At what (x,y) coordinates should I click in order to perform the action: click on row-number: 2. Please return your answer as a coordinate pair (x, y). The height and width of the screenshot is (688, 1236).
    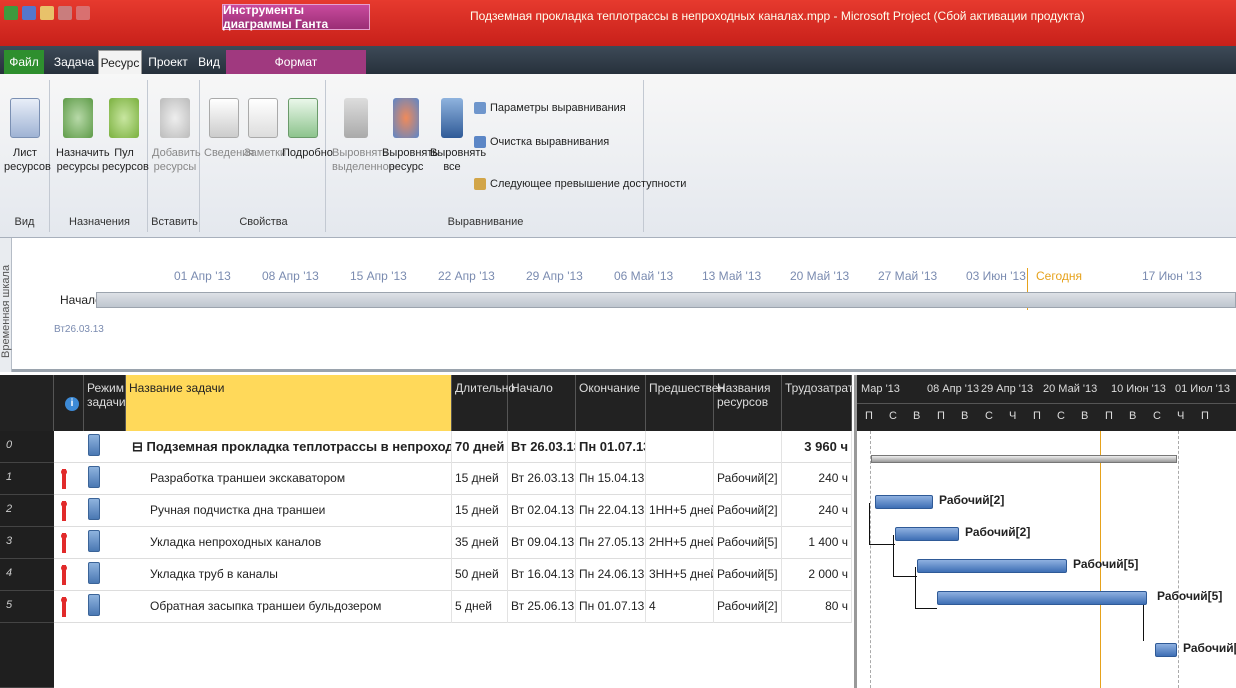
    Looking at the image, I should click on (27, 511).